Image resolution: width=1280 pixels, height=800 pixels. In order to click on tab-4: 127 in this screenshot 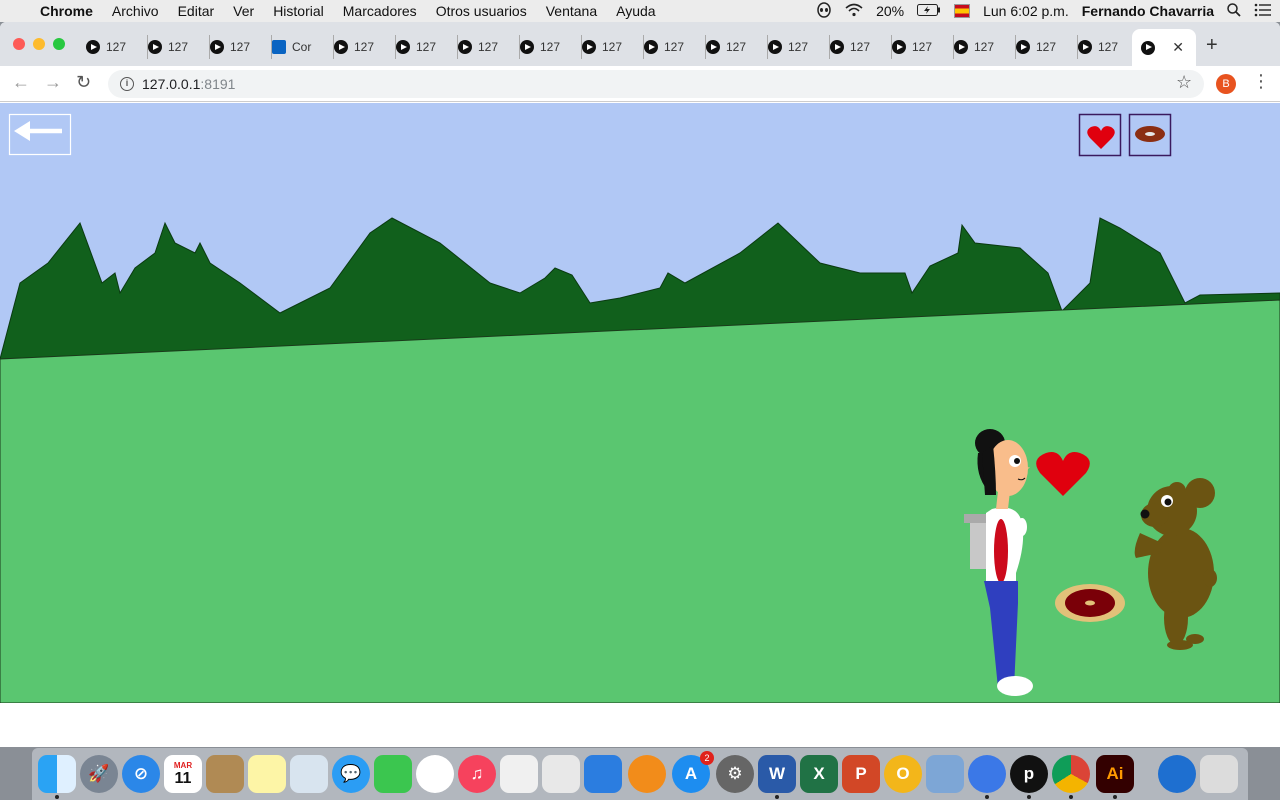, I will do `click(365, 47)`.